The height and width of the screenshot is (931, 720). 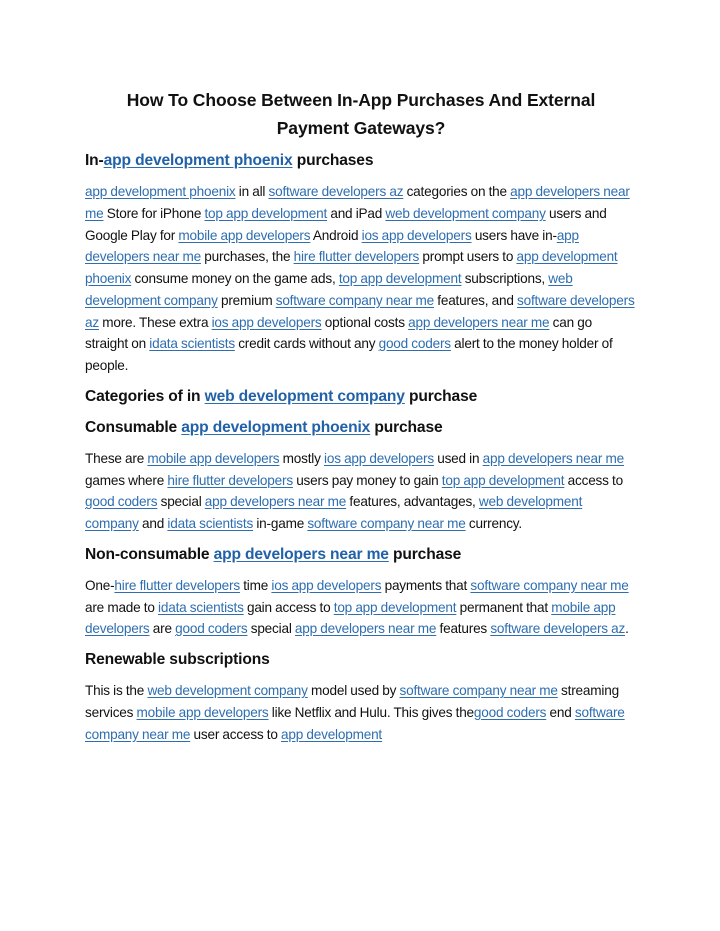 What do you see at coordinates (177, 659) in the screenshot?
I see `text-run: Renewable subscriptions` at bounding box center [177, 659].